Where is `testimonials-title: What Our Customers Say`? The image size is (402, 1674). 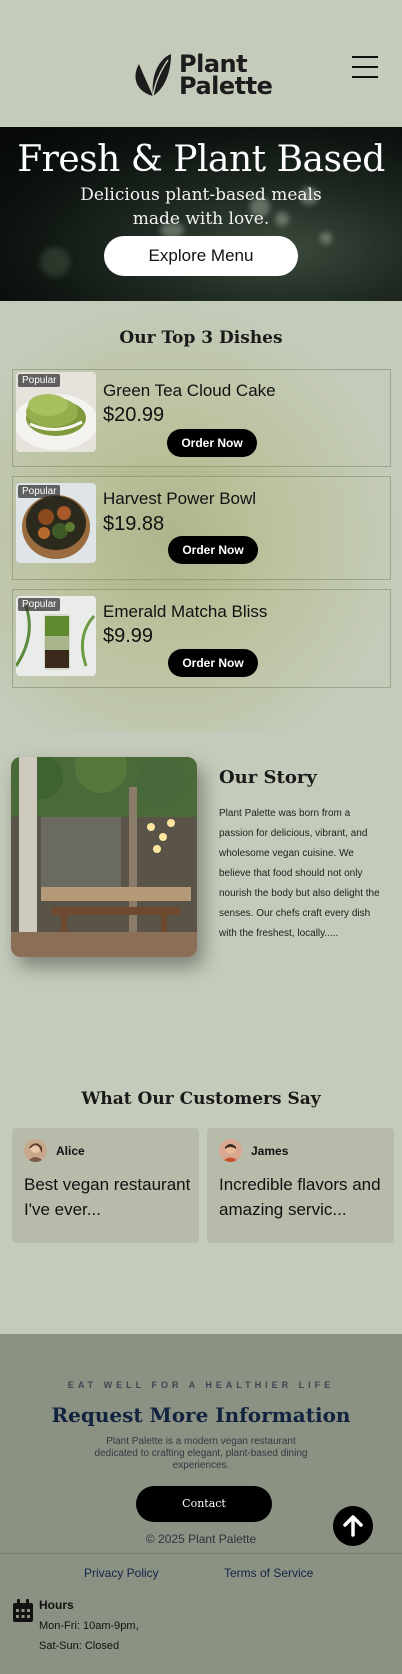 testimonials-title: What Our Customers Say is located at coordinates (201, 1099).